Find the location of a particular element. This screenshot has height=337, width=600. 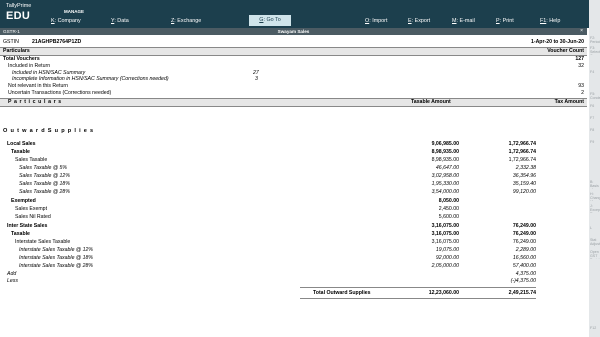

taxable-amount: 92,000.00 is located at coordinates (447, 258).